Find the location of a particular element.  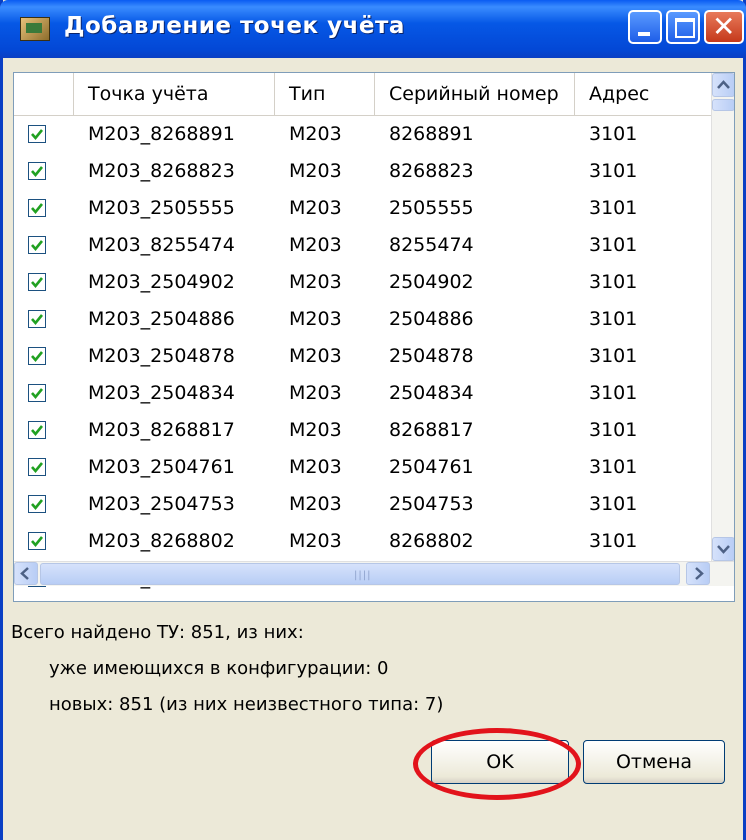

title-bar: Добавление точек учёта ✕ is located at coordinates (373, 29).